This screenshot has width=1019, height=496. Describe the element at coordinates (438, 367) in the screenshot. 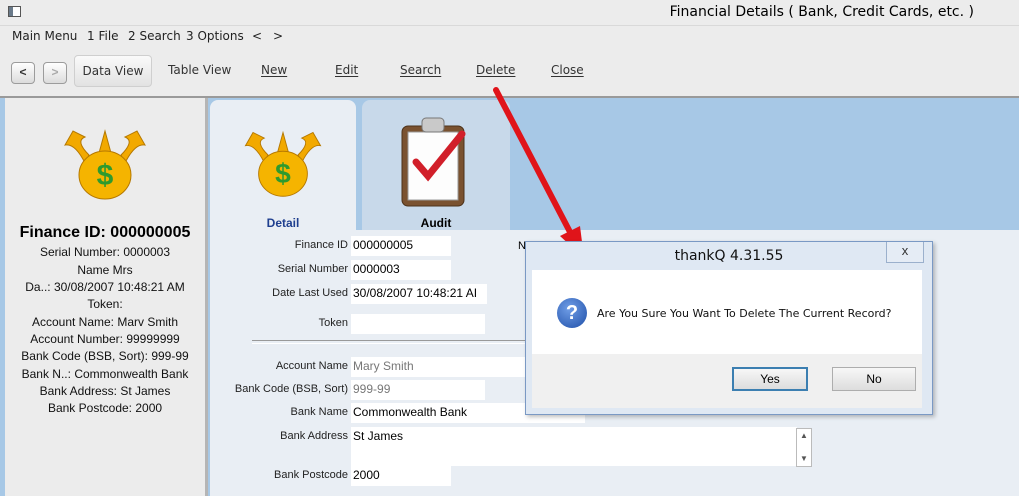

I see `account-name-field: Mary Smith` at that location.